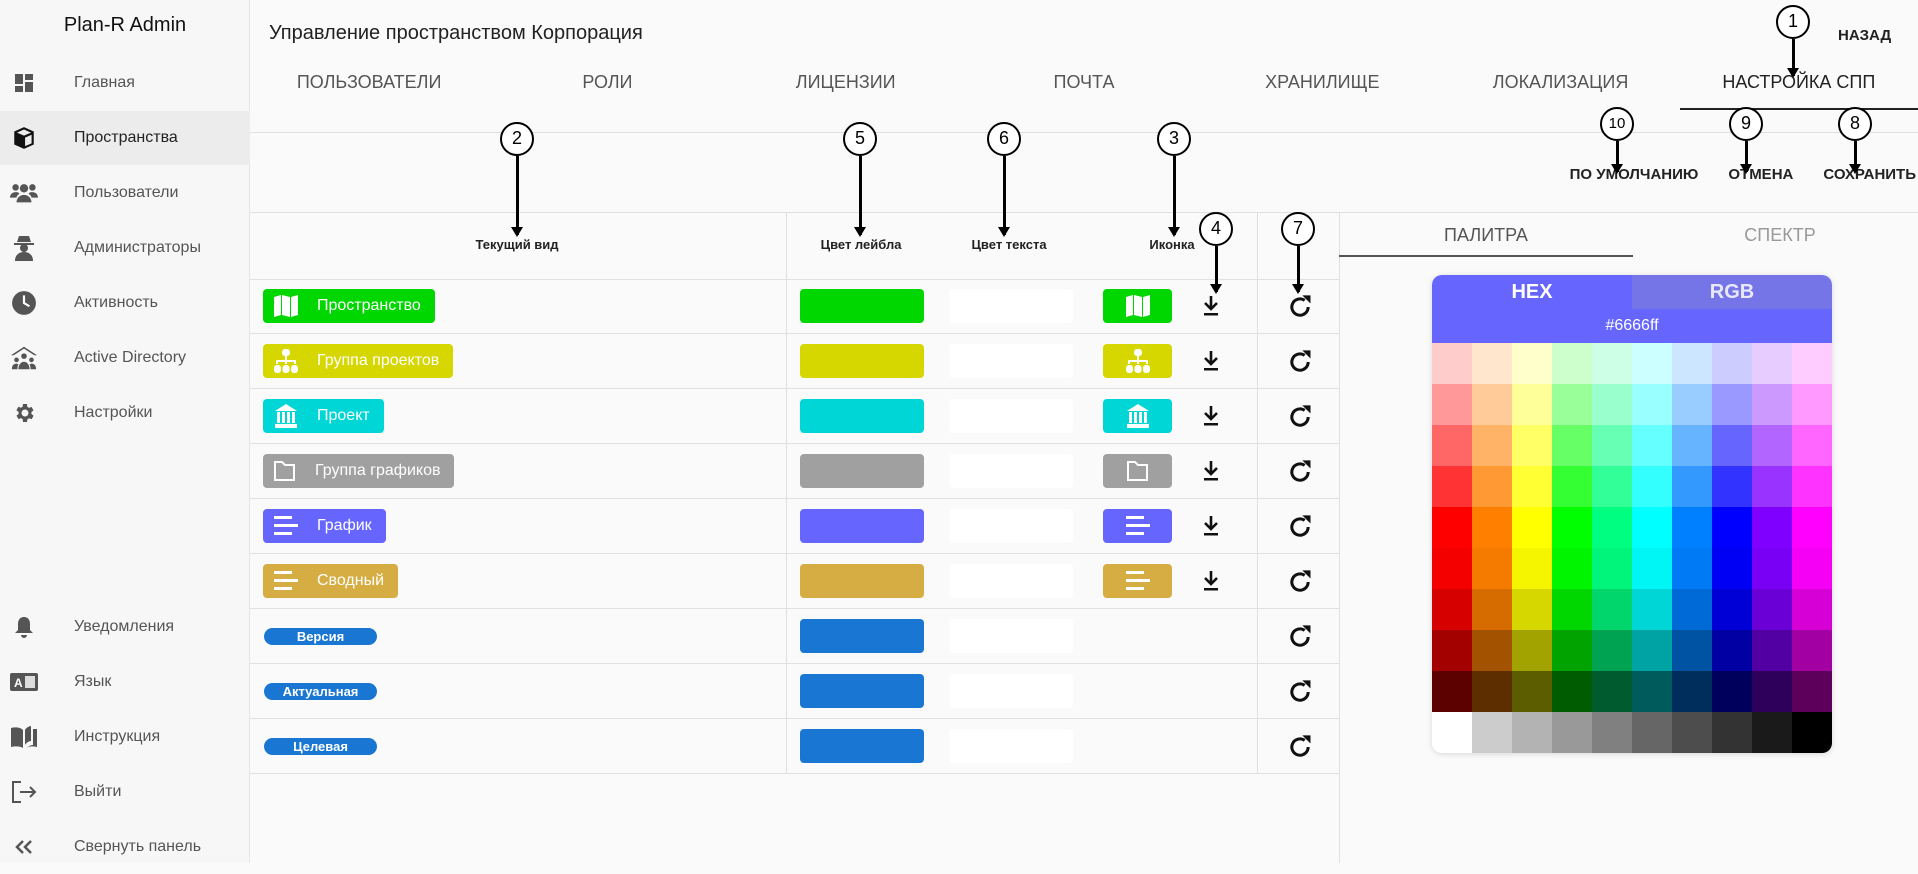  Describe the element at coordinates (125, 737) in the screenshot. I see `sidebar-item-bottom-2: Инструкция` at that location.